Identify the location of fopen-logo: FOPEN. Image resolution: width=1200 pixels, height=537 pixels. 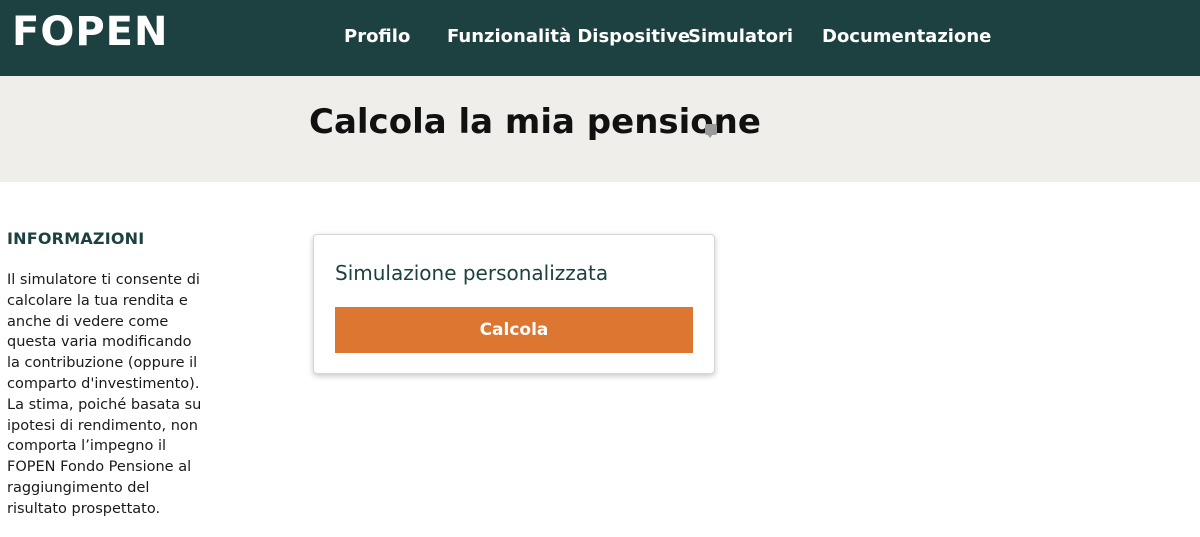
(90, 32).